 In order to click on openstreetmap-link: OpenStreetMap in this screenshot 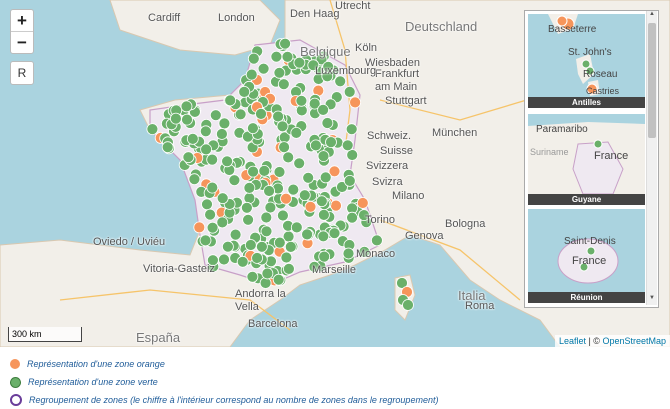, I will do `click(634, 341)`.